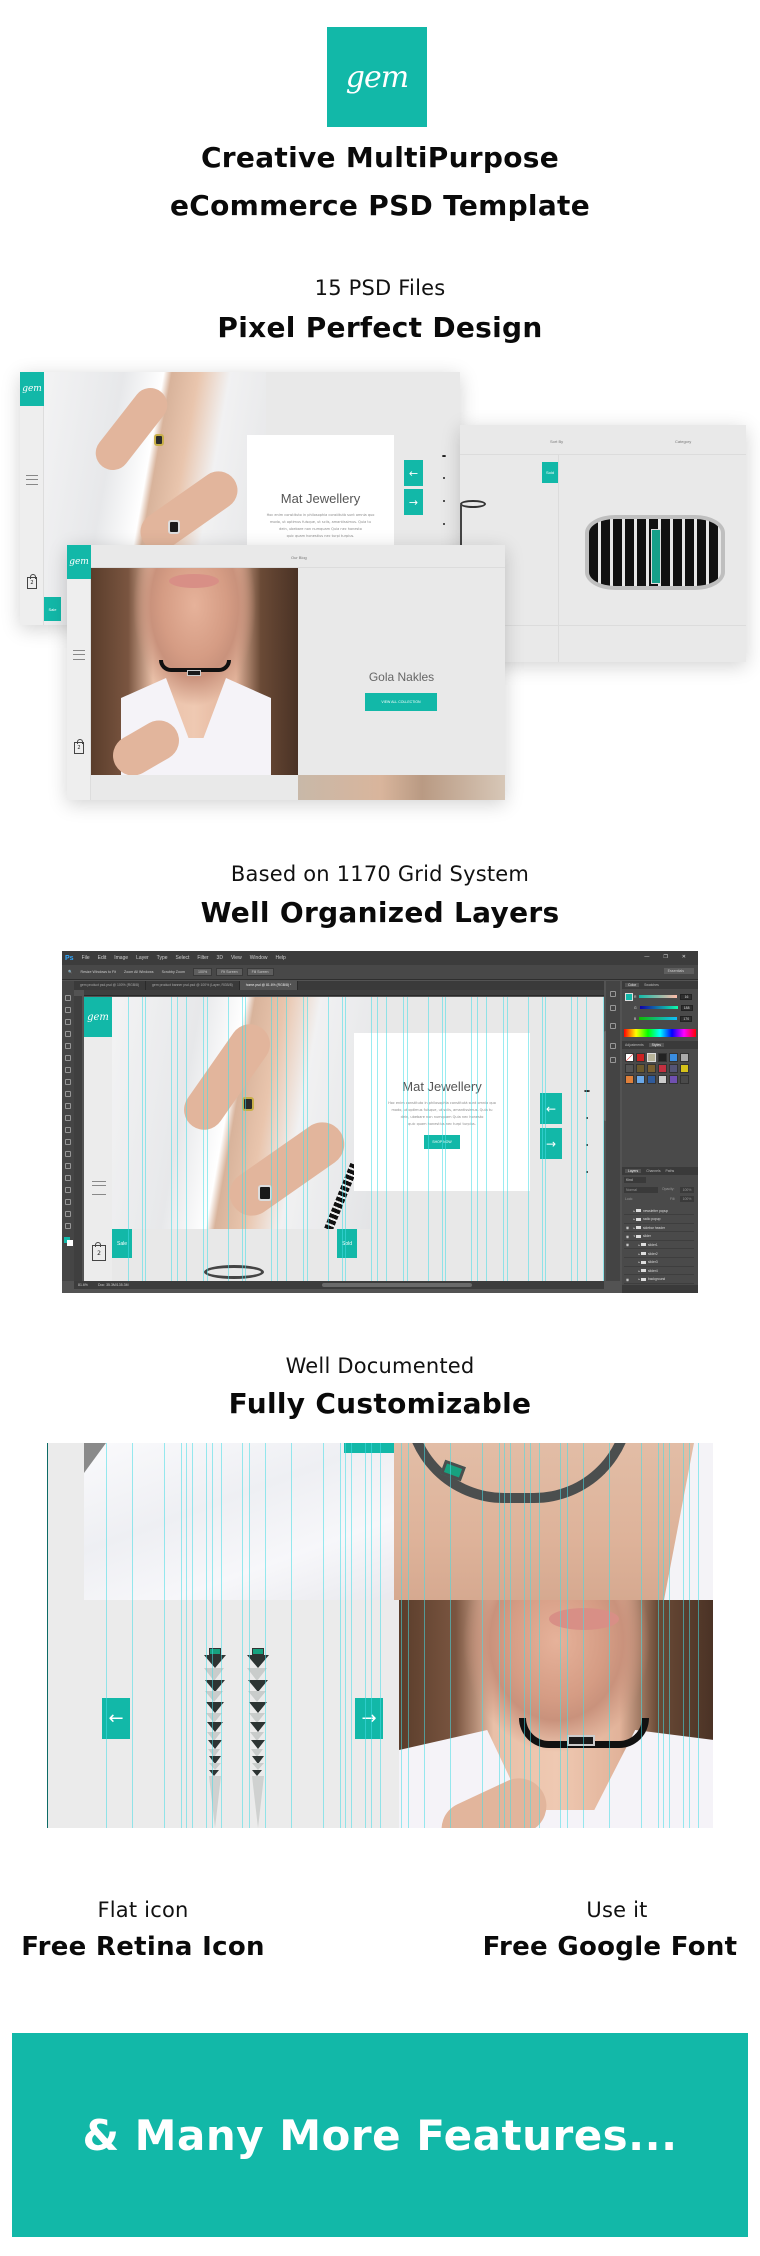  I want to click on actions-panel-icon, so click(613, 1008).